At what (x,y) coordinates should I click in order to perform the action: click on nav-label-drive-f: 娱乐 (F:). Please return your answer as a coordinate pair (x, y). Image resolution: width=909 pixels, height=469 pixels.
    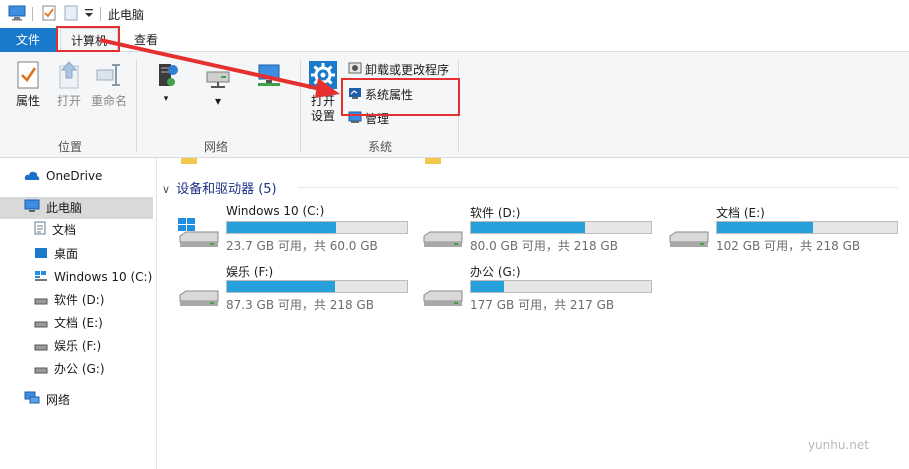
    Looking at the image, I should click on (78, 346).